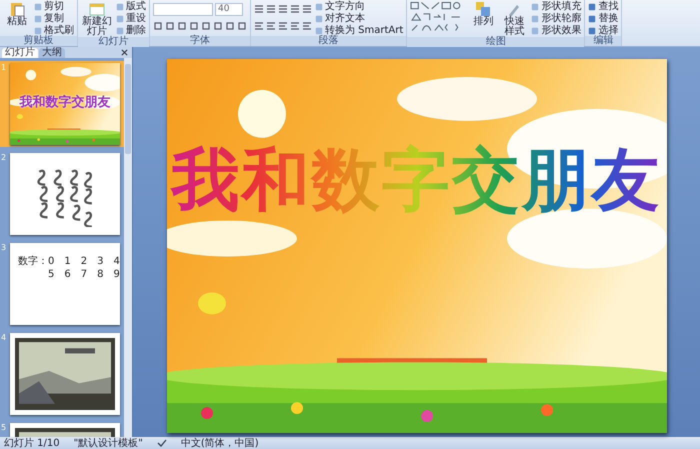 This screenshot has height=449, width=700. Describe the element at coordinates (4, 338) in the screenshot. I see `slide-number: 4` at that location.